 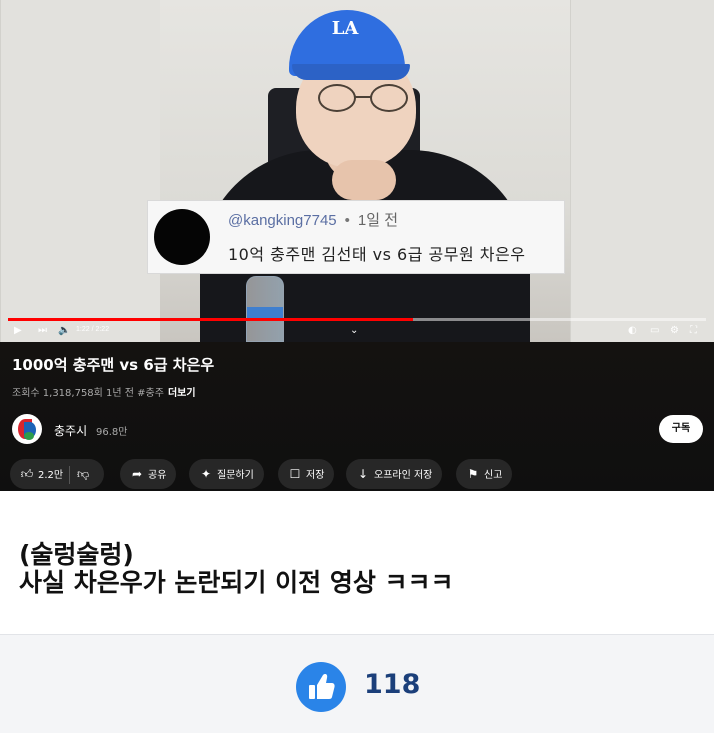 What do you see at coordinates (363, 474) in the screenshot?
I see `download-icon: ↓` at bounding box center [363, 474].